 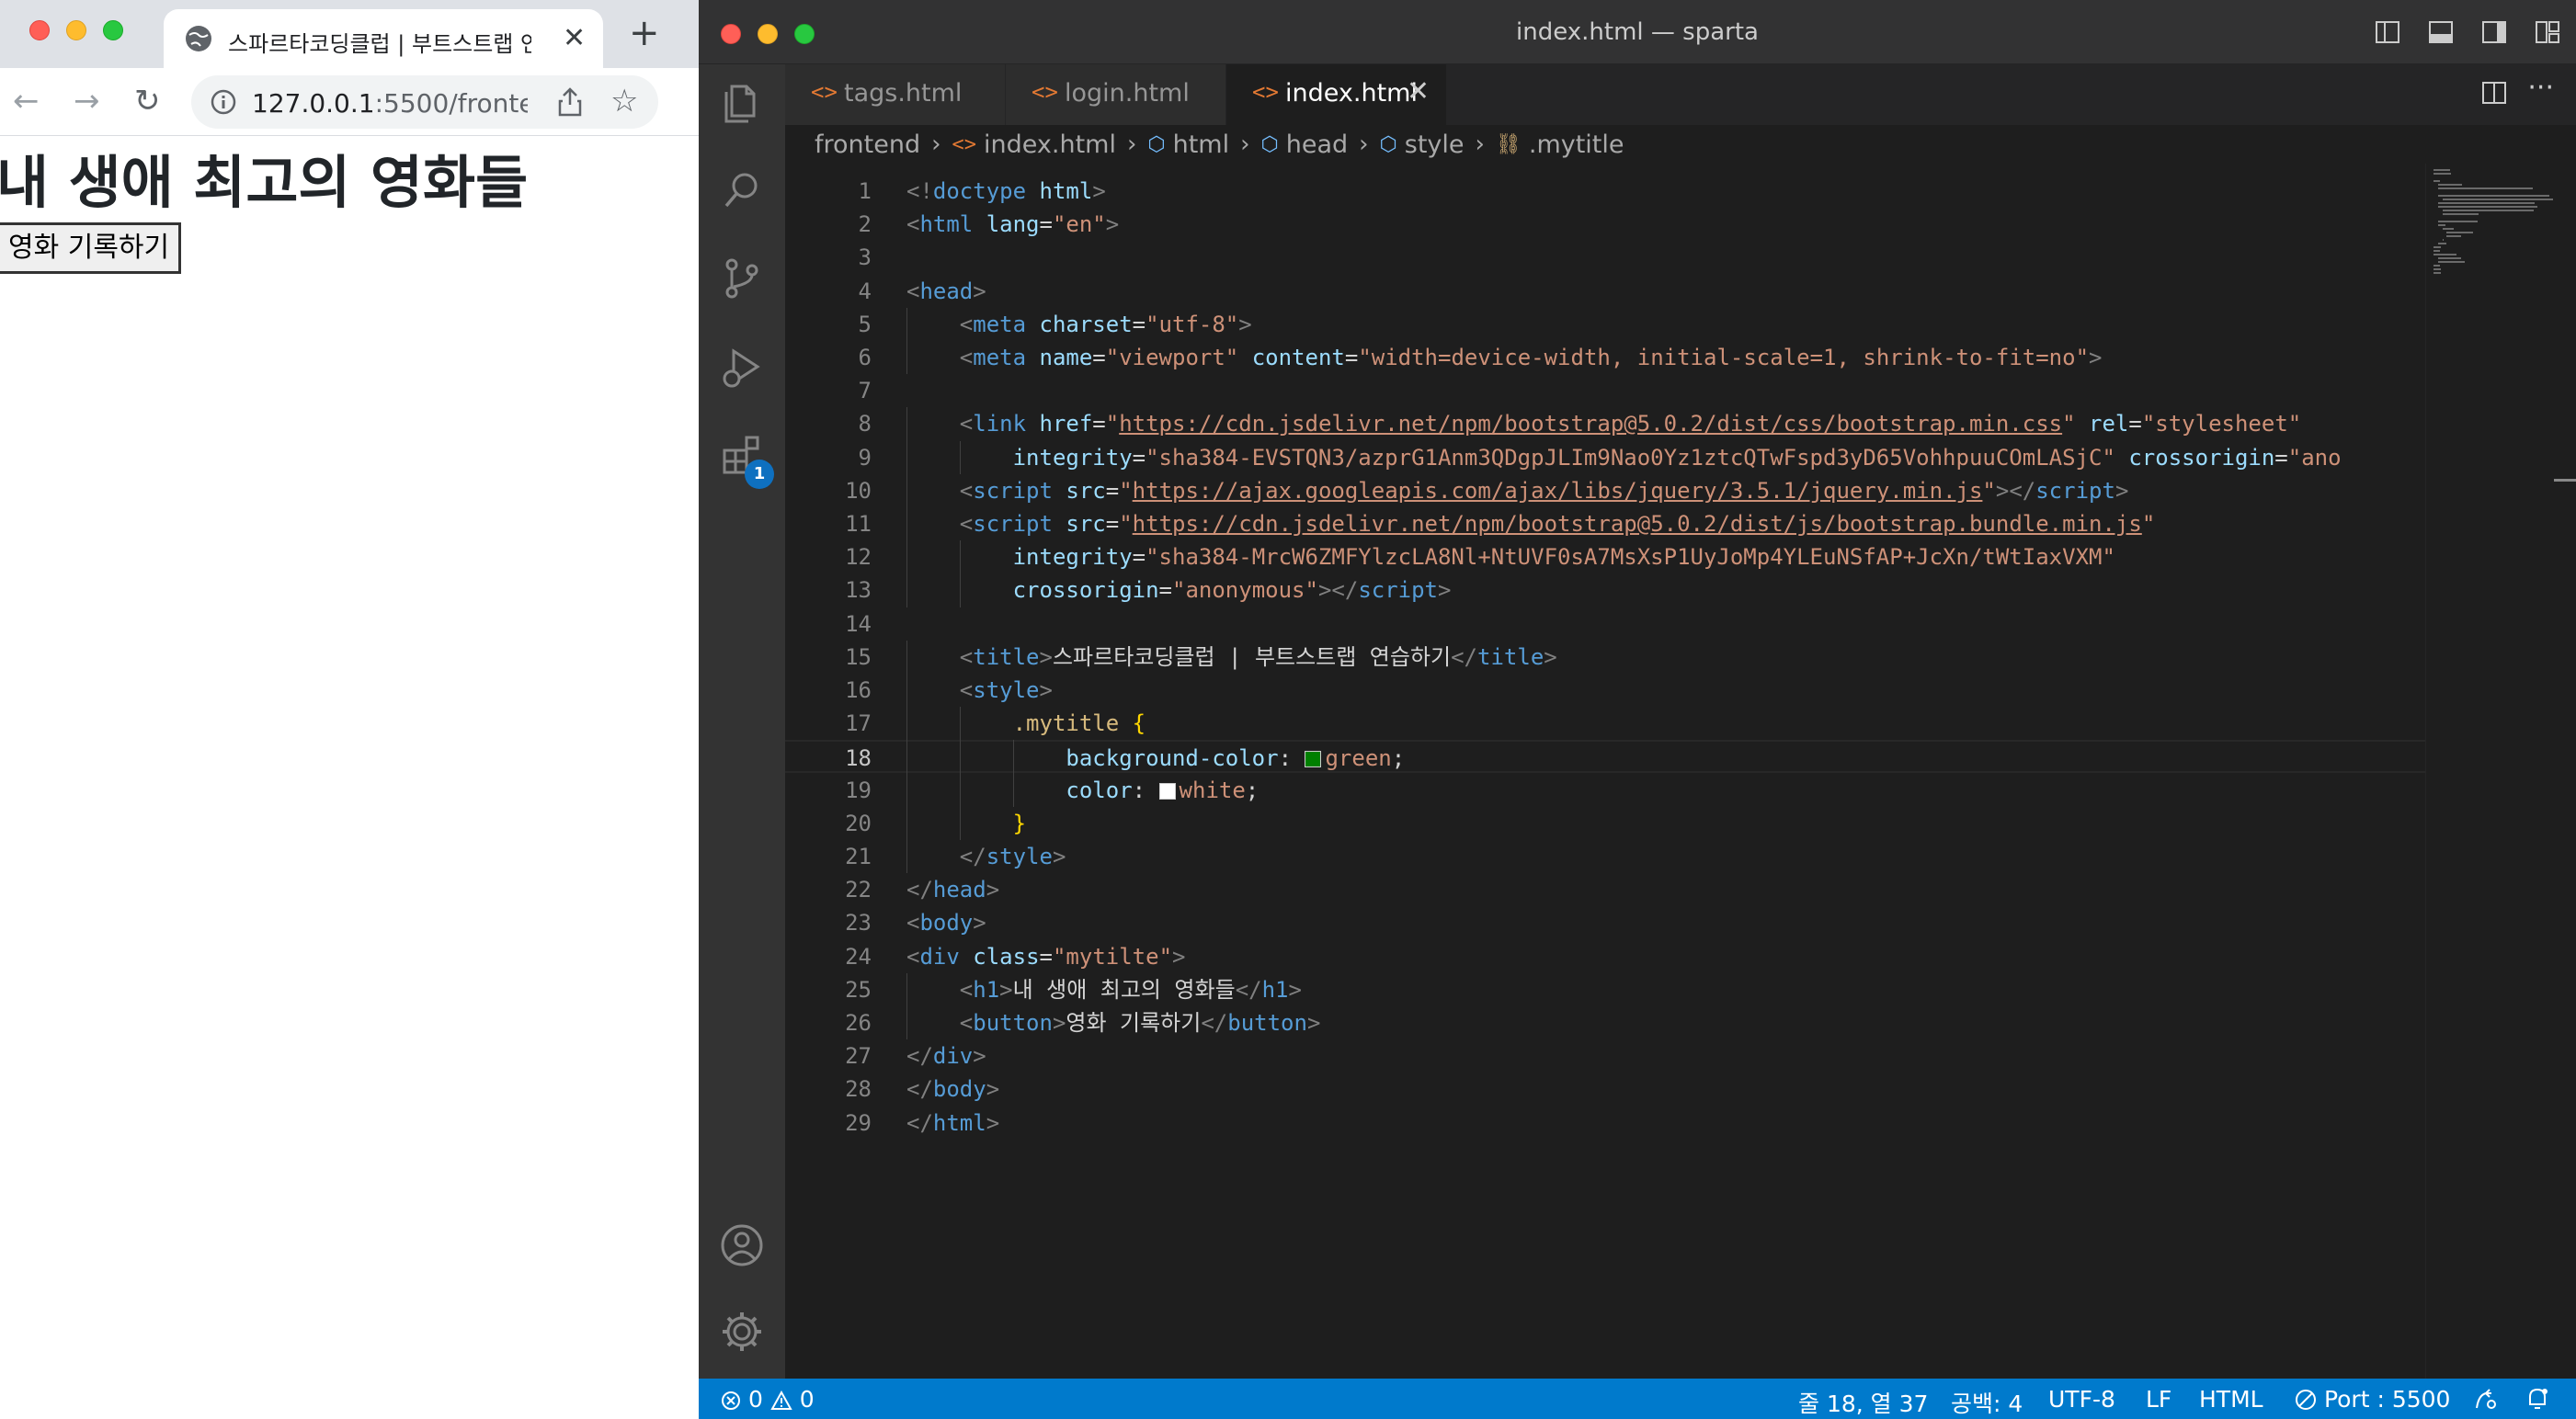 I want to click on info-icon, so click(x=223, y=102).